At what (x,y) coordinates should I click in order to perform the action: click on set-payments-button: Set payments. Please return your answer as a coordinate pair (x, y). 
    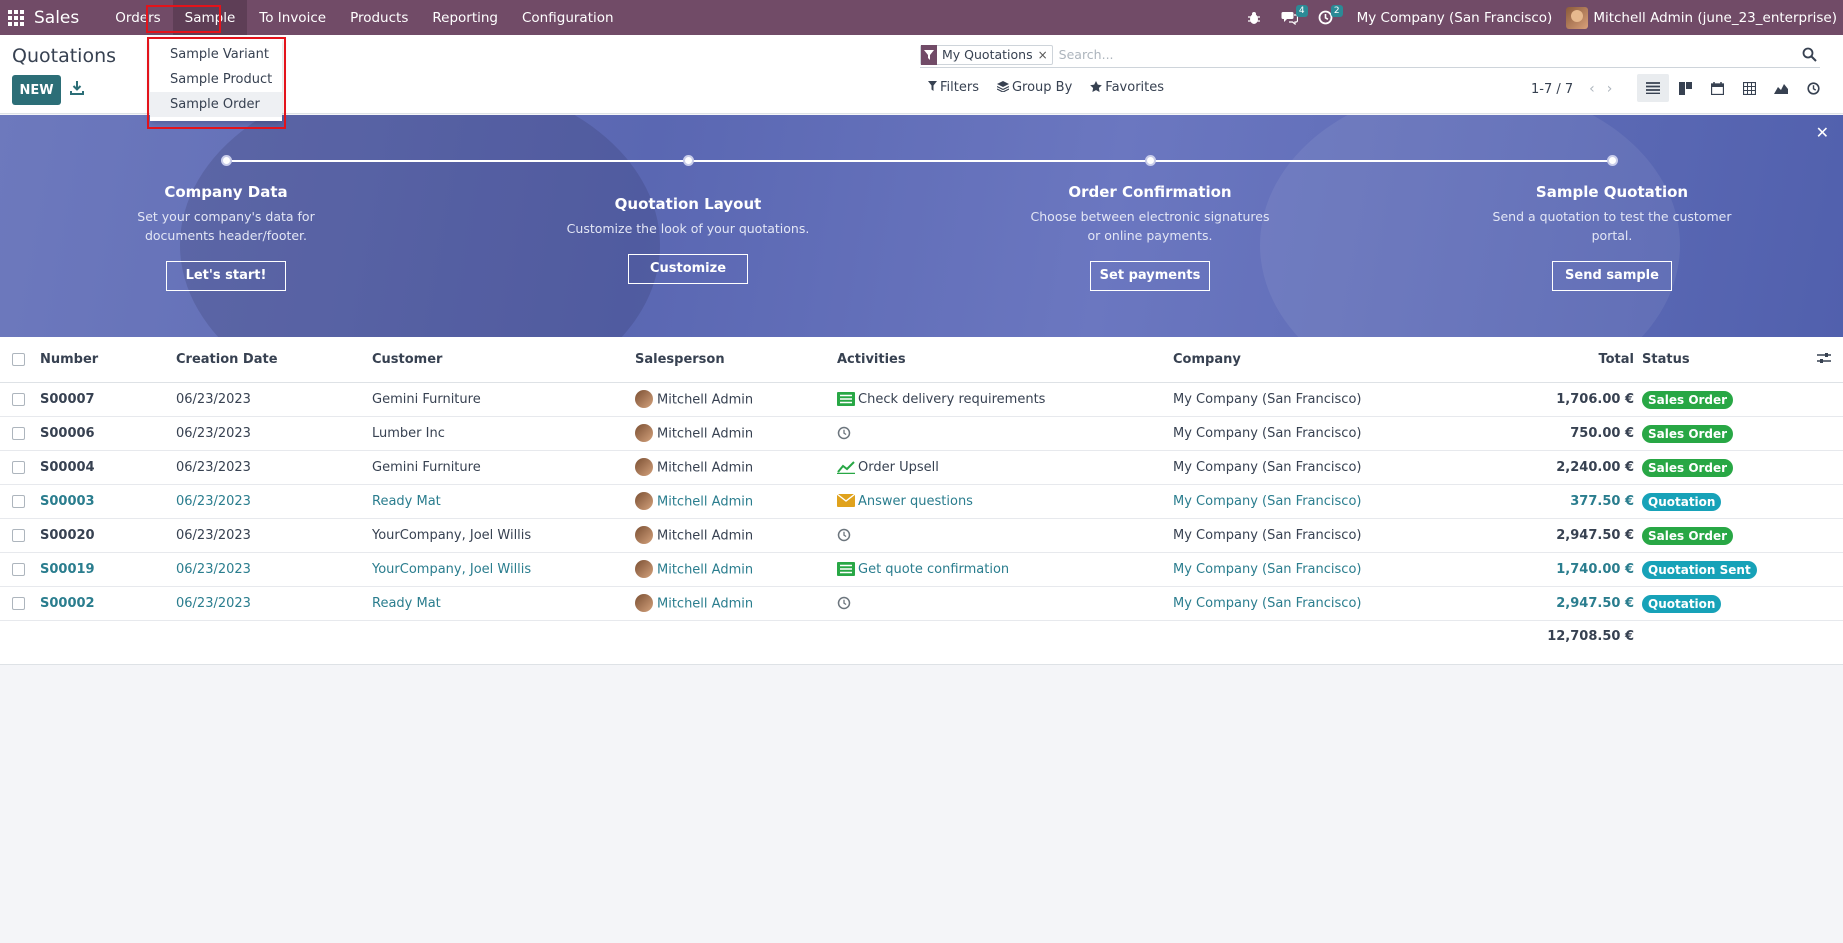
    Looking at the image, I should click on (1150, 276).